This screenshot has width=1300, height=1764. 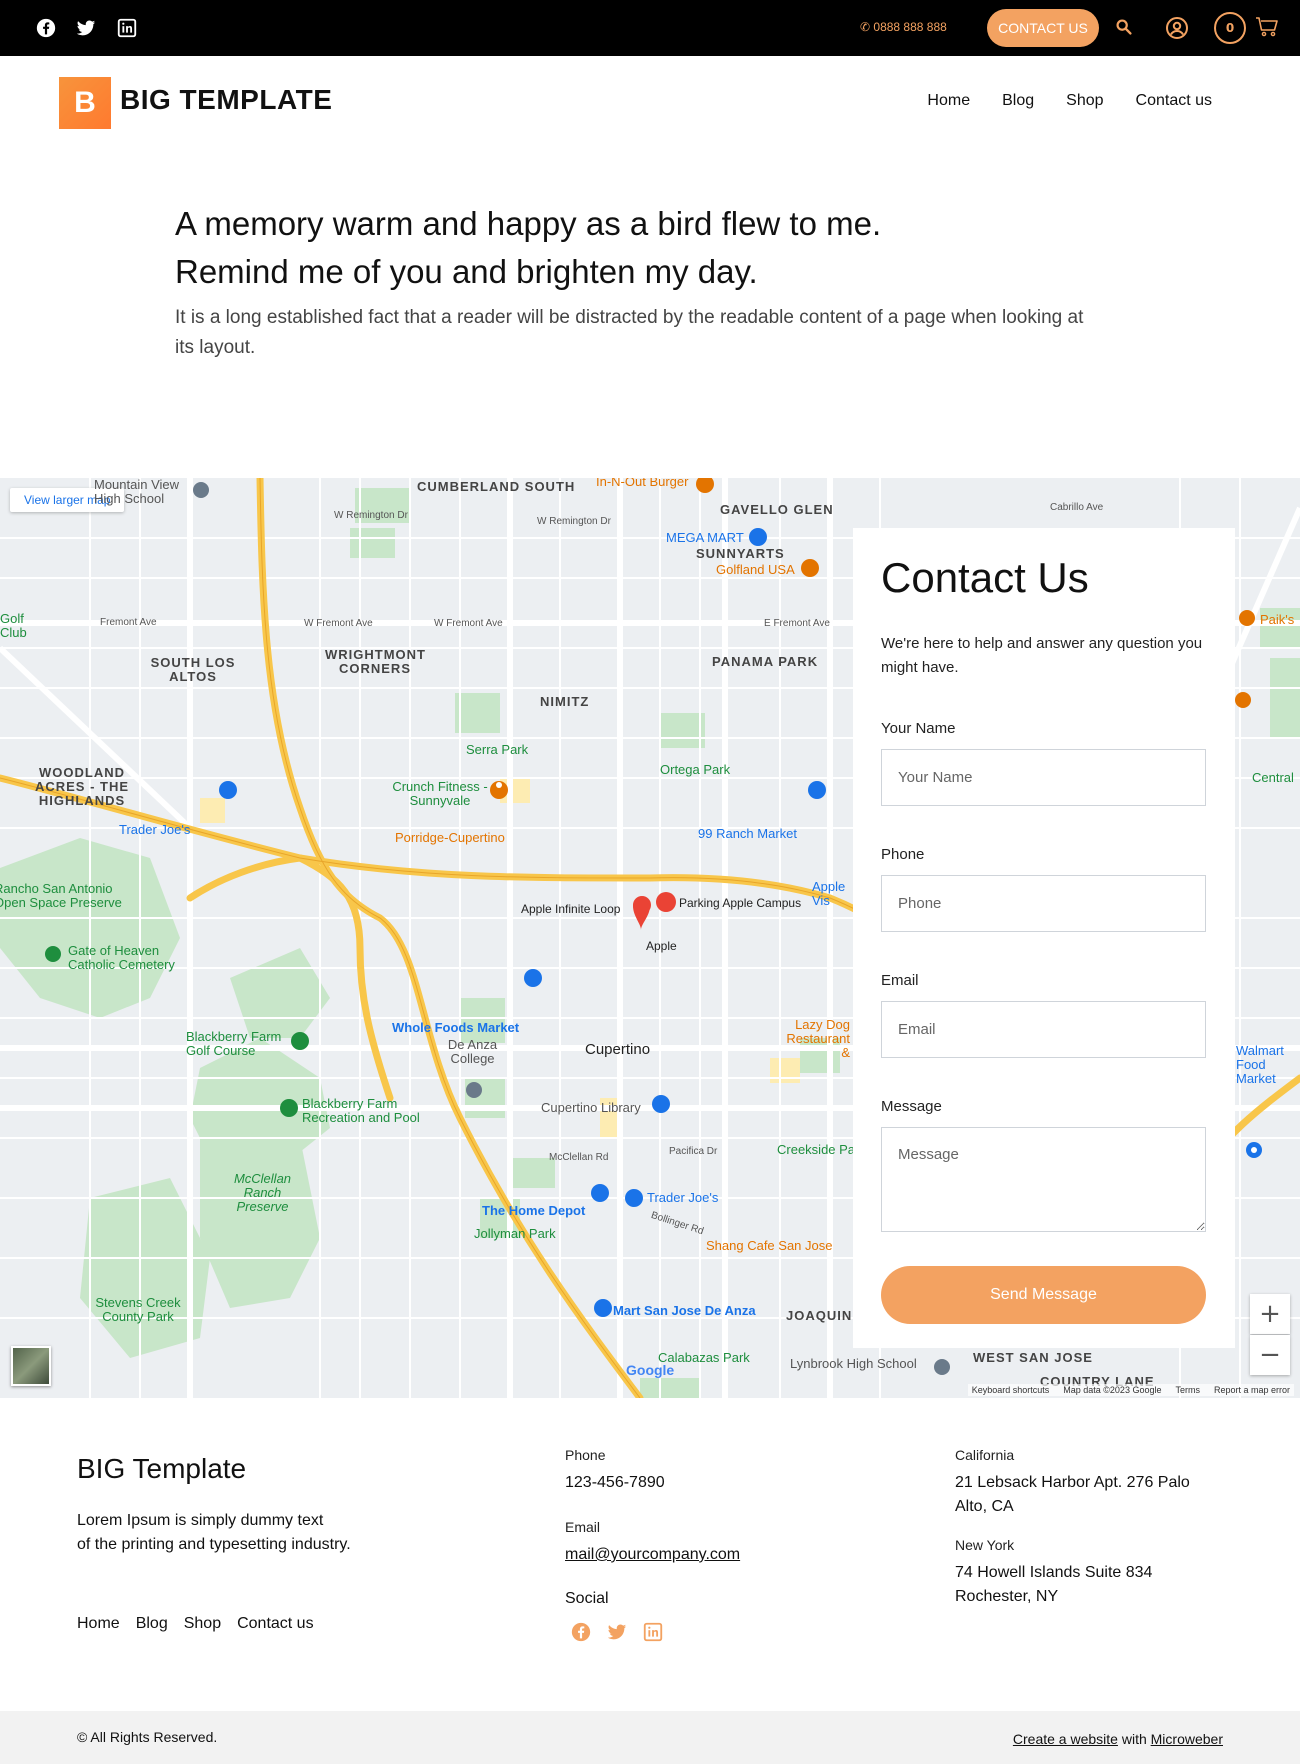 I want to click on user-account-icon, so click(x=1177, y=28).